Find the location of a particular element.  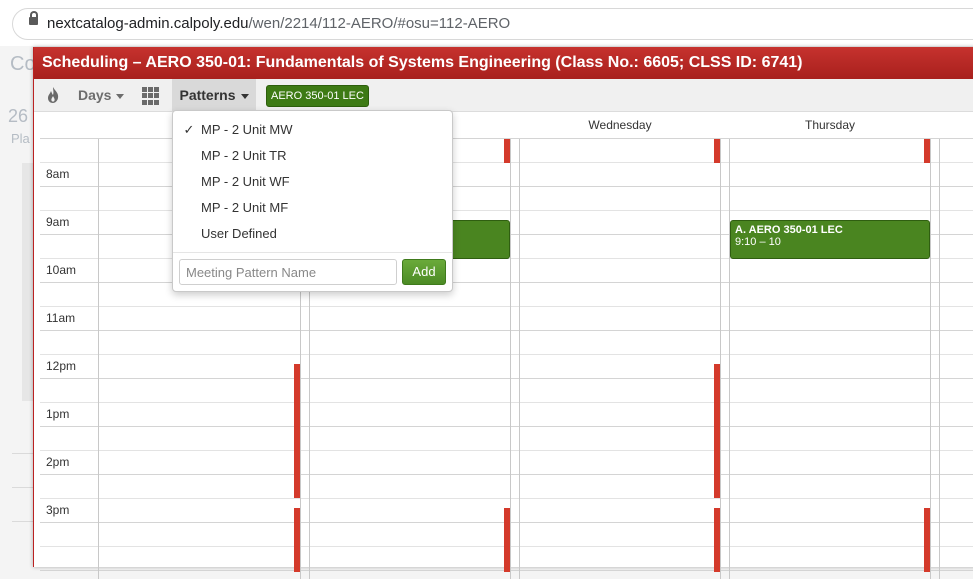

event-block-thursday: A. AERO 350-01 LEC 9:10 – 10 is located at coordinates (830, 239).